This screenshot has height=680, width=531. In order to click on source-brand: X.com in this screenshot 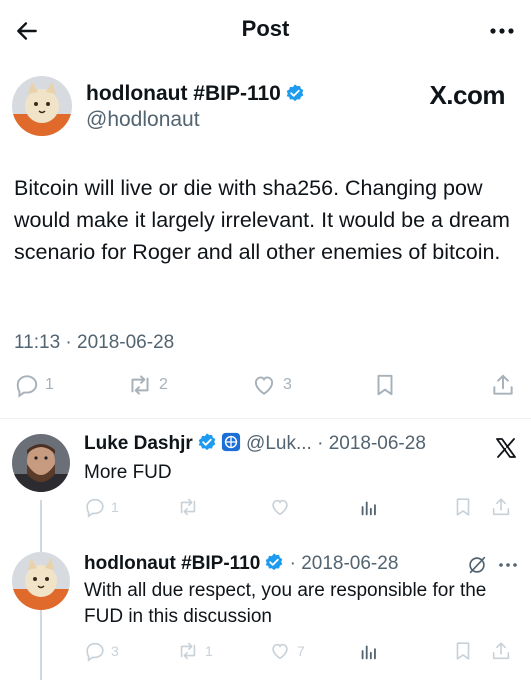, I will do `click(467, 95)`.